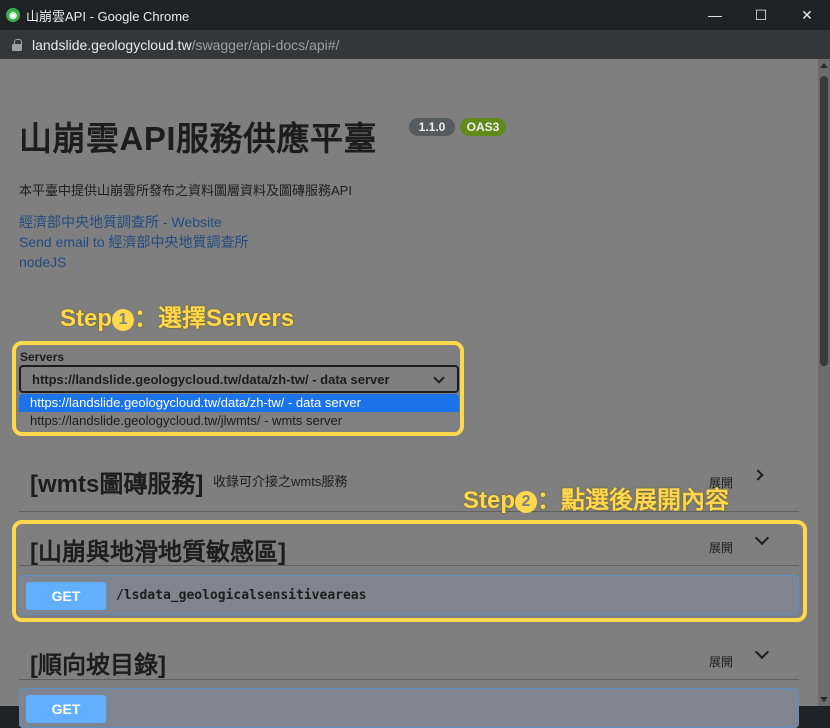 Image resolution: width=830 pixels, height=728 pixels. What do you see at coordinates (13, 15) in the screenshot?
I see `app-favicon-icon: ◉` at bounding box center [13, 15].